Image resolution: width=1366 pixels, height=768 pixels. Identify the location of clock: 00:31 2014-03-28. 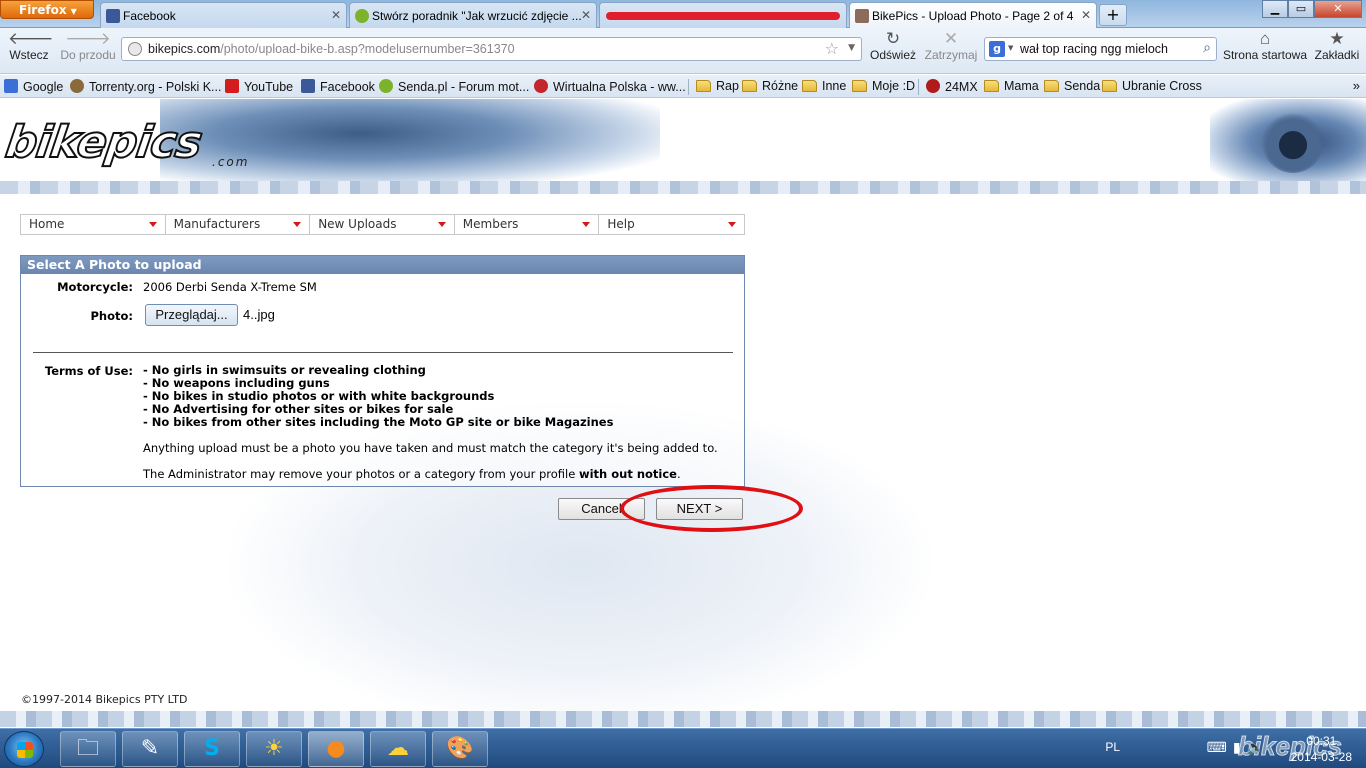
(1321, 749).